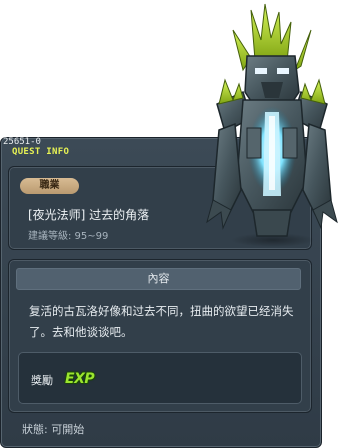 This screenshot has width=344, height=448. What do you see at coordinates (161, 321) in the screenshot?
I see `quest-description: 复活的古瓦洛好像和过去不同，扭曲的欲望已经消失了。去和他谈谈吧。` at bounding box center [161, 321].